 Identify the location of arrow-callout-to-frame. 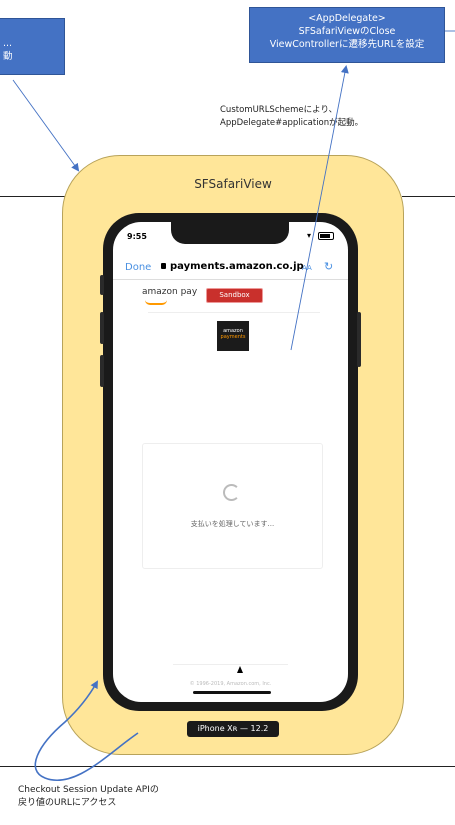
(46, 125).